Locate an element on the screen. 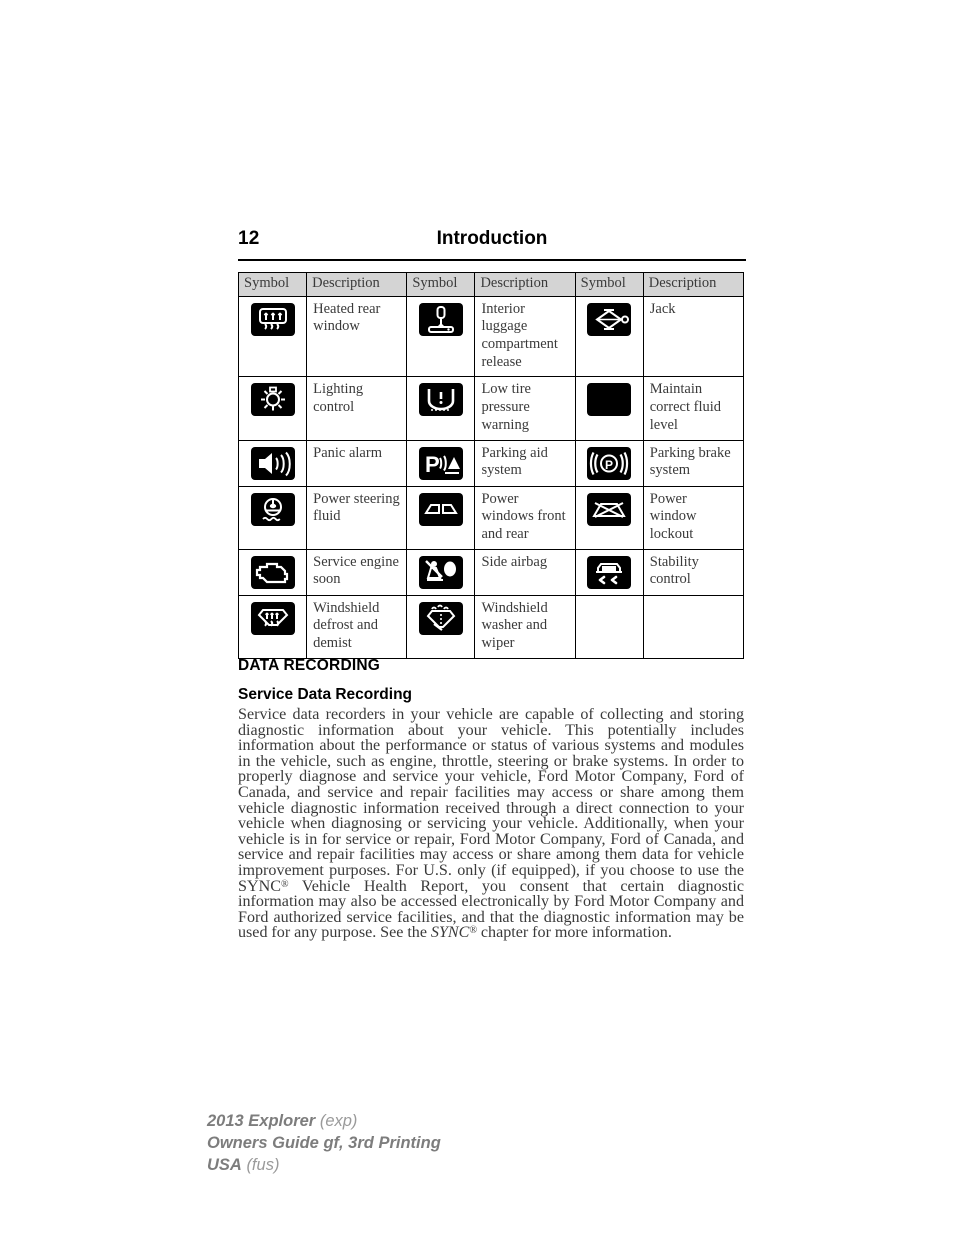 This screenshot has width=954, height=1235. header-divider is located at coordinates (492, 260).